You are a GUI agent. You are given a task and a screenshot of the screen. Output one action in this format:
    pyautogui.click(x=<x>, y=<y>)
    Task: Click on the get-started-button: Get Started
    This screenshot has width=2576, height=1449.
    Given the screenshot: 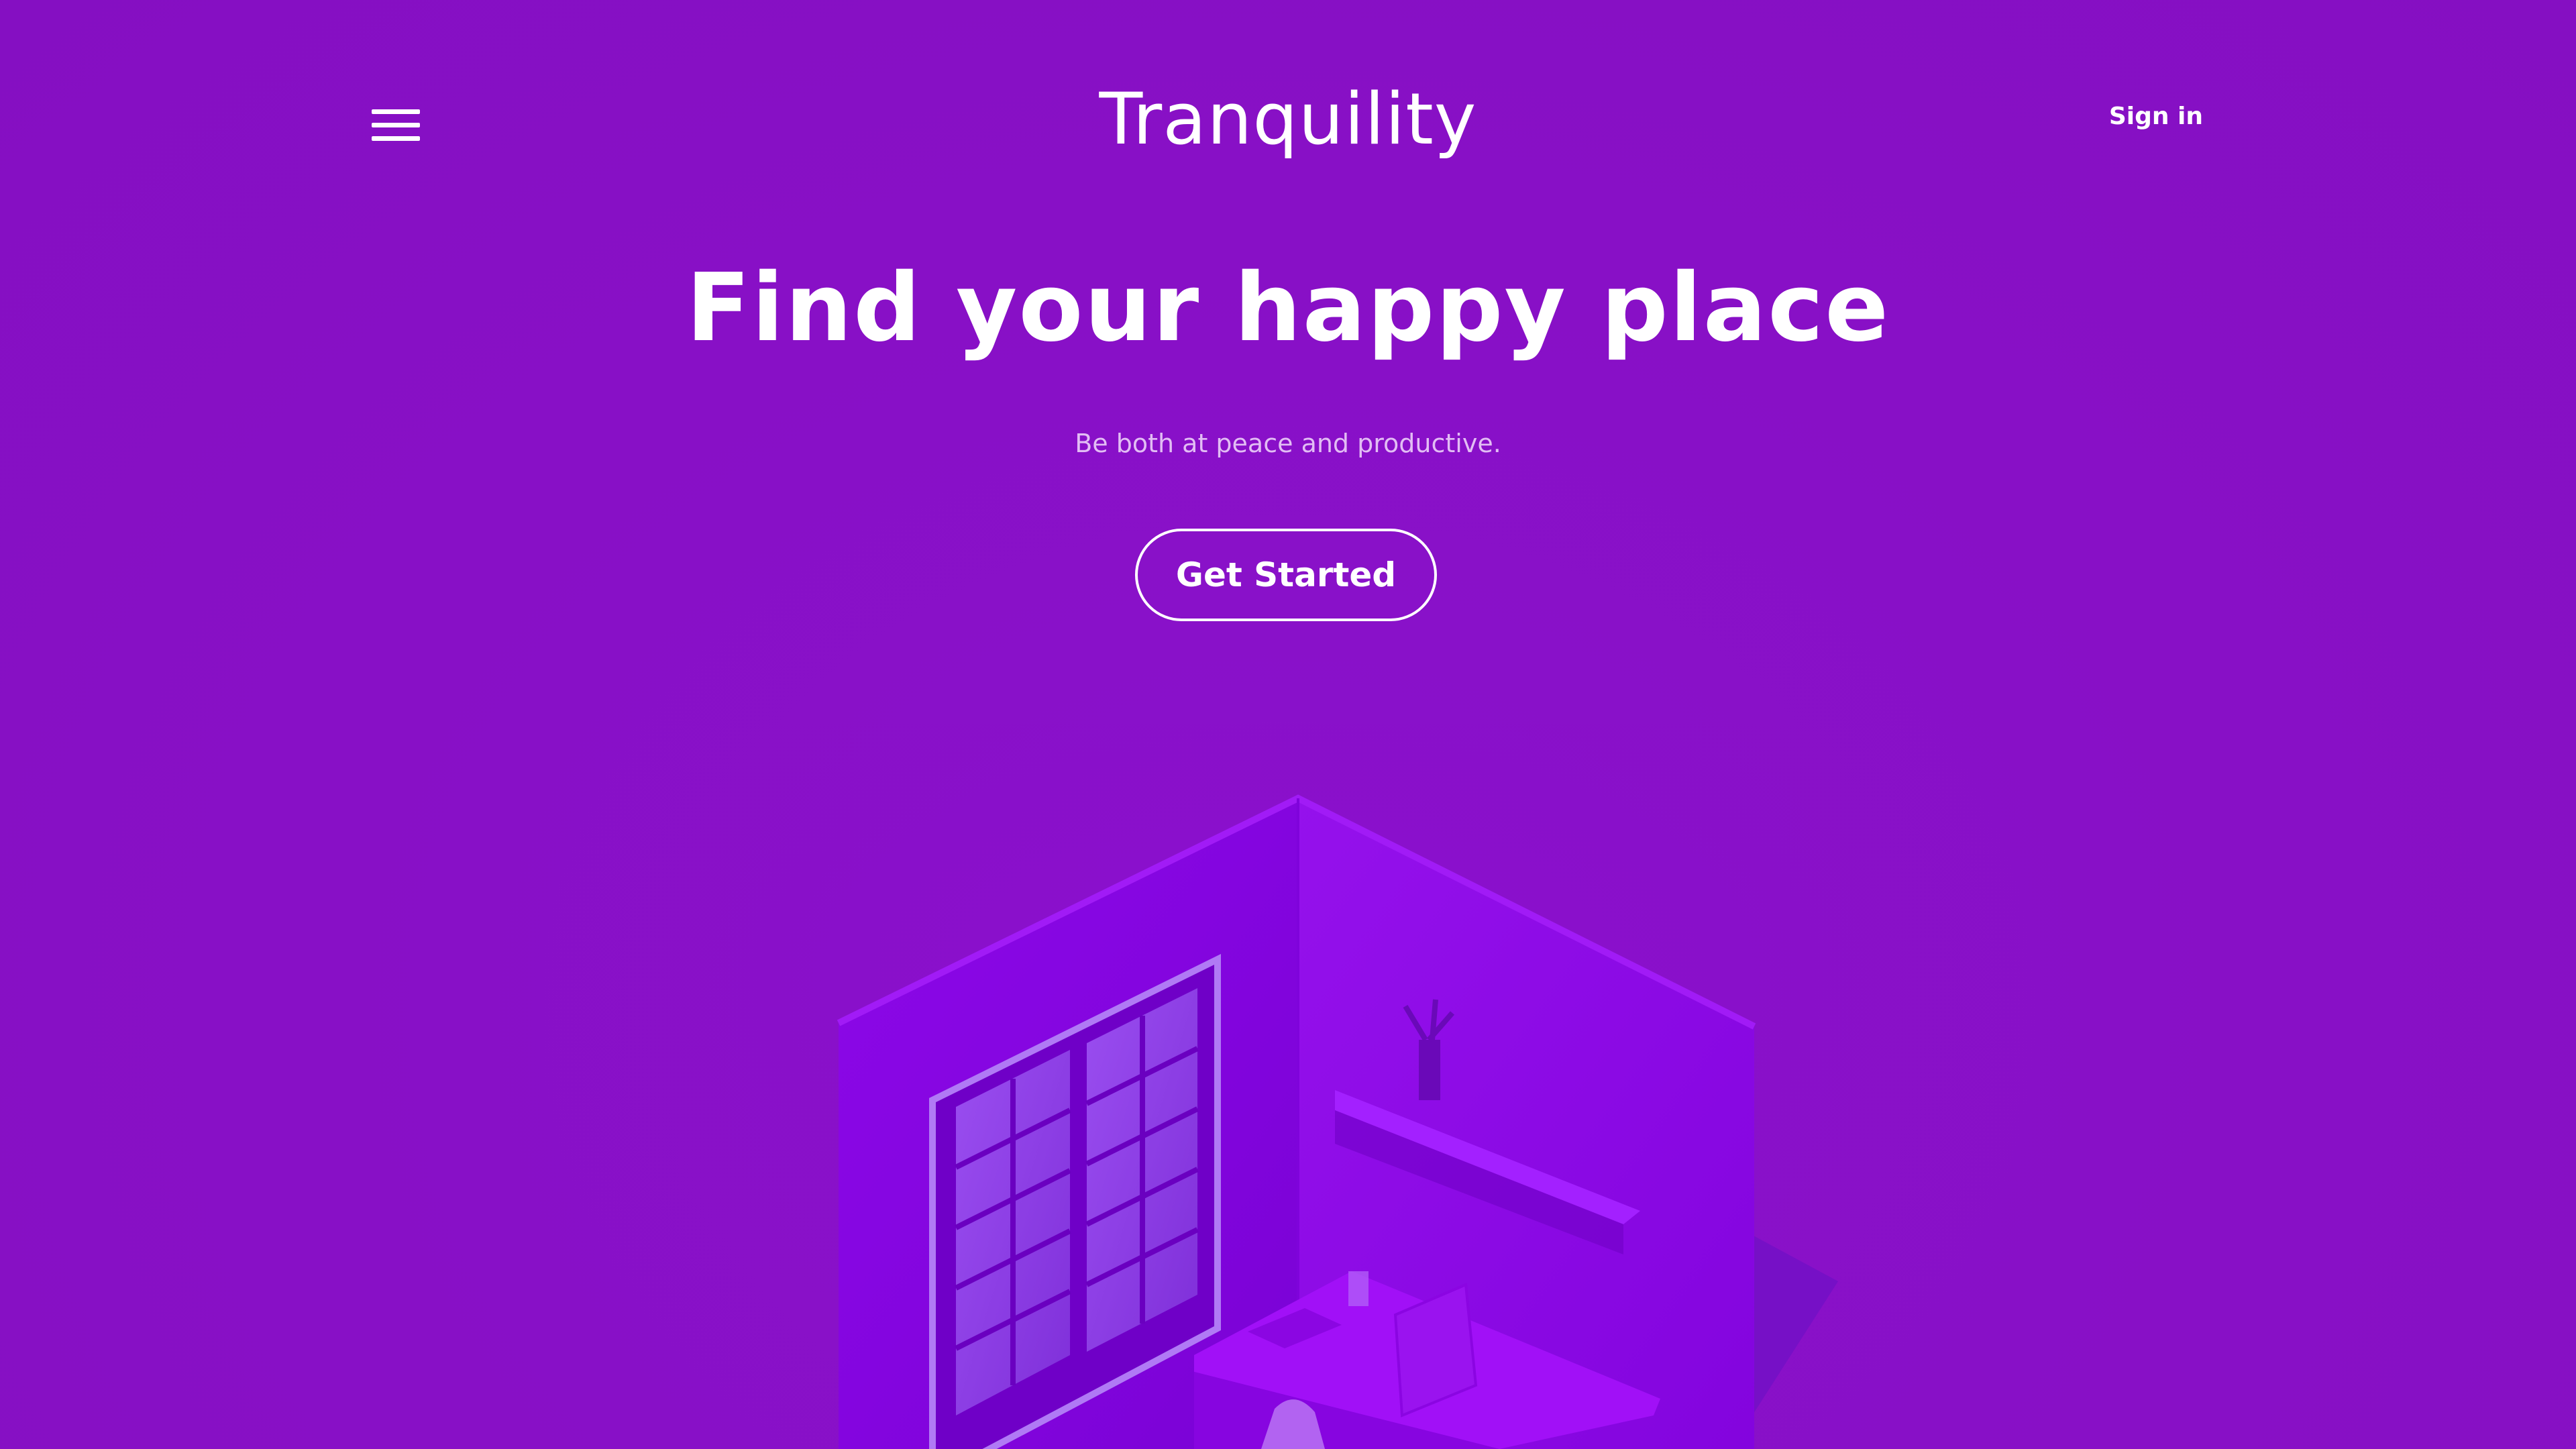 What is the action you would take?
    pyautogui.click(x=1286, y=575)
    